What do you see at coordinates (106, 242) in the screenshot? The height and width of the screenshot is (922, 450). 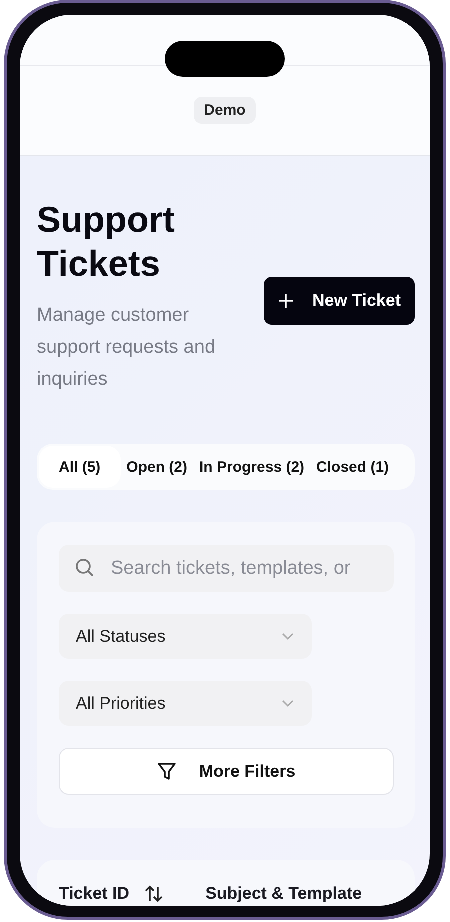 I see `page-title: Support Tickets` at bounding box center [106, 242].